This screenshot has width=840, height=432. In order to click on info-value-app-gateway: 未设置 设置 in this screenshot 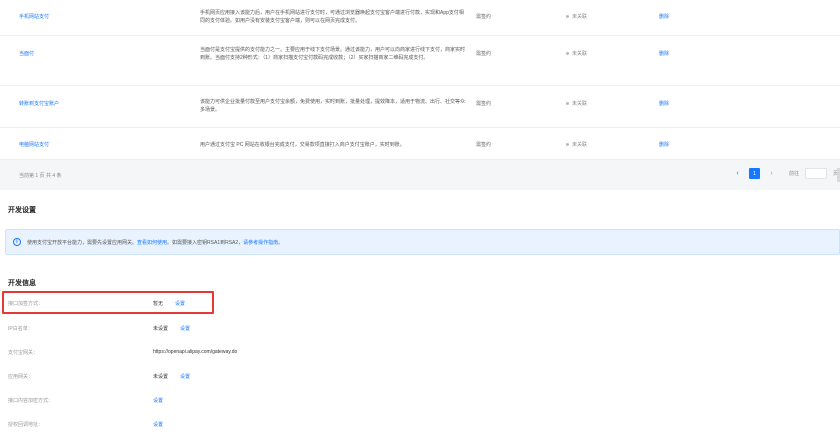, I will do `click(171, 376)`.